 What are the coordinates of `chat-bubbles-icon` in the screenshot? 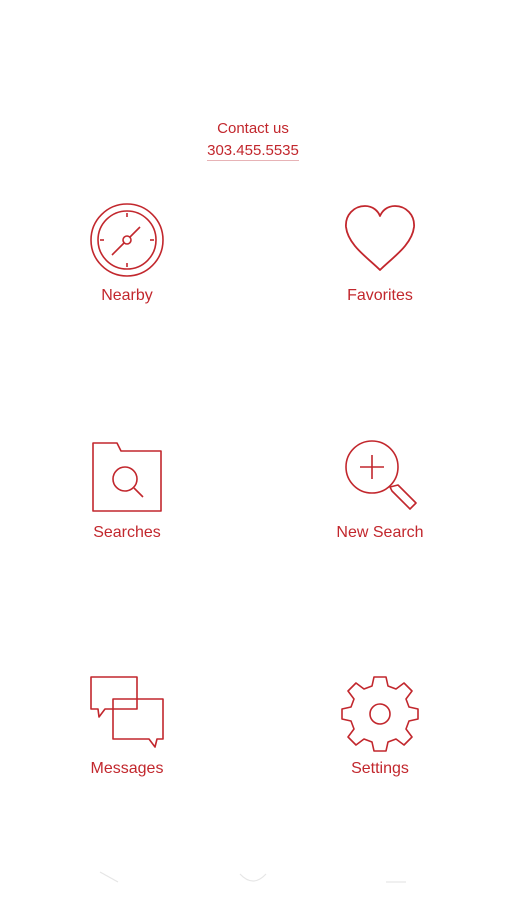 It's located at (127, 712).